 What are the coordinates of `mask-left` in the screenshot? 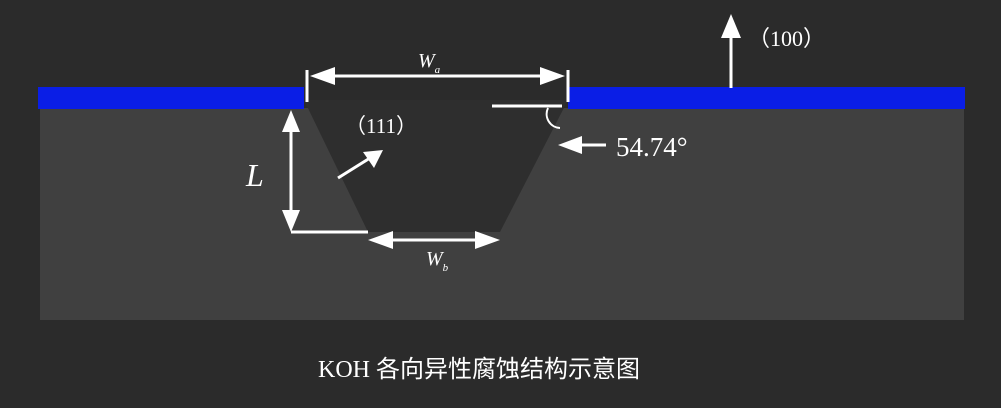 It's located at (171, 98).